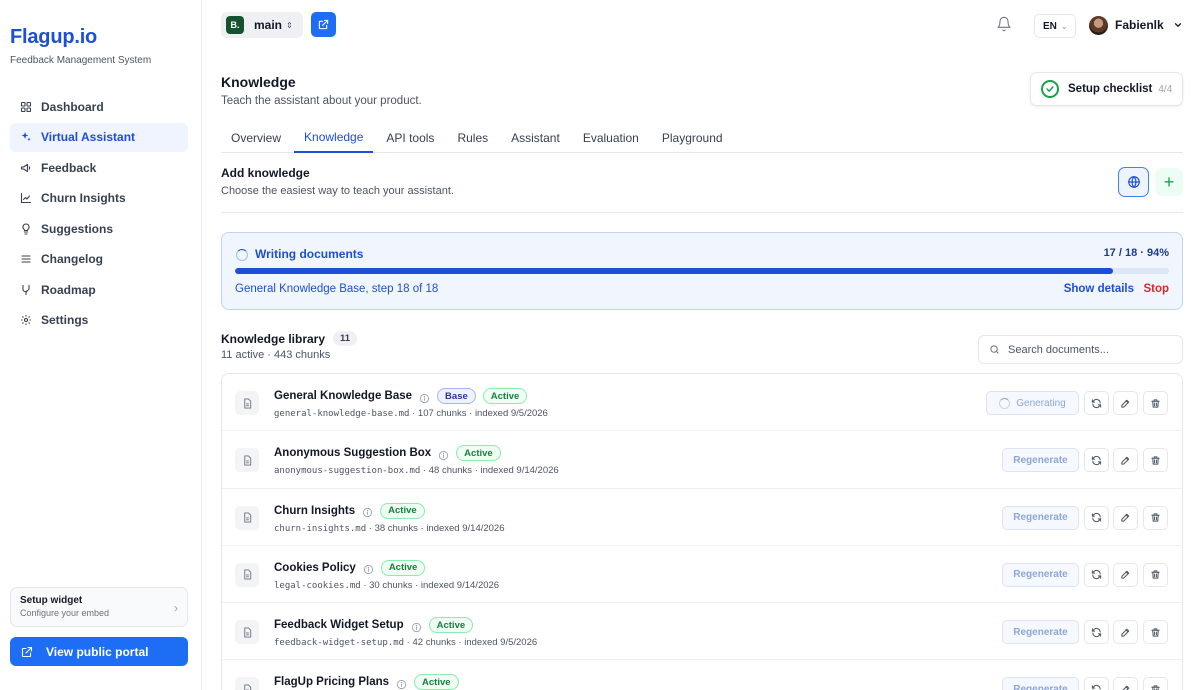 Image resolution: width=1200 pixels, height=690 pixels. Describe the element at coordinates (99, 607) in the screenshot. I see `setup-widget-card: Setup widget Configure your embed ›` at that location.